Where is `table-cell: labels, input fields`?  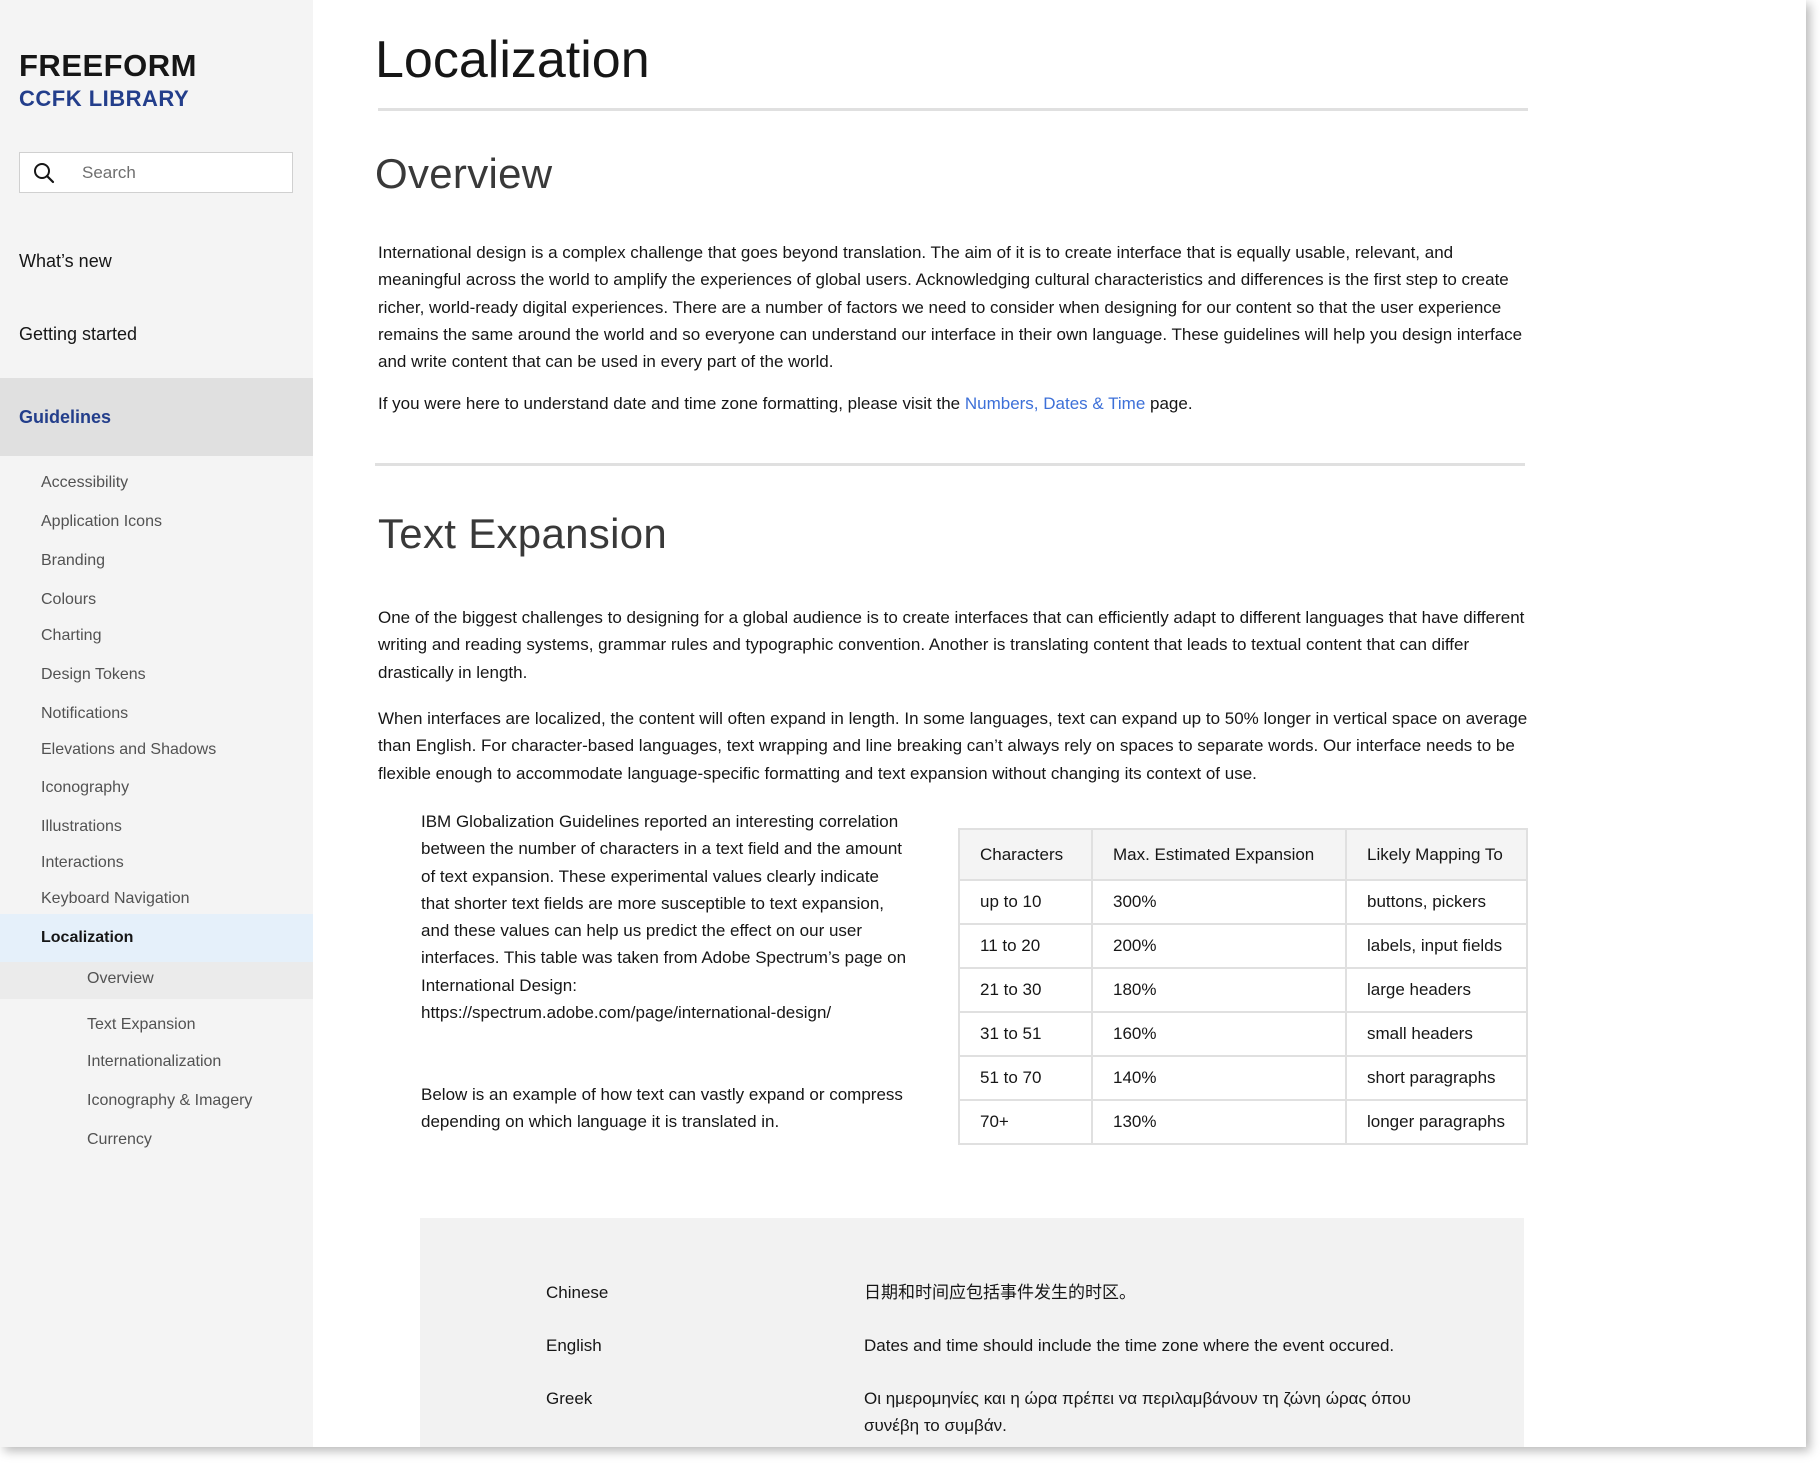
table-cell: labels, input fields is located at coordinates (1436, 946).